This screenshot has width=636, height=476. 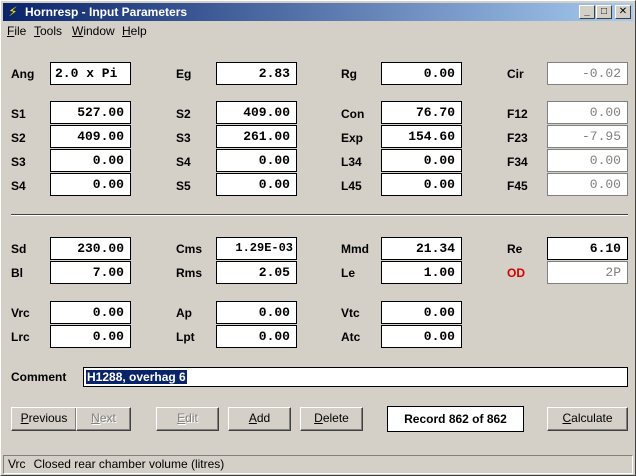 What do you see at coordinates (256, 160) in the screenshot?
I see `field-s4-col2: 0.00` at bounding box center [256, 160].